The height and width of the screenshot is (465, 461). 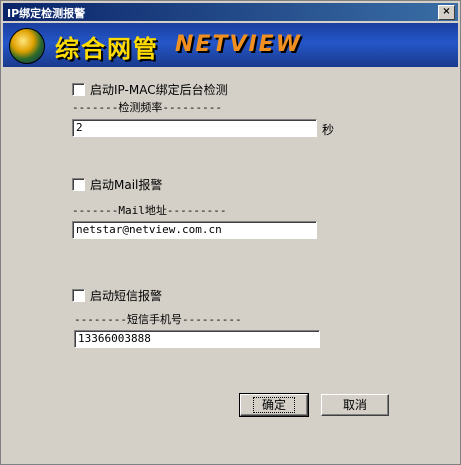 I want to click on sms-alert-checkbox, so click(x=78, y=295).